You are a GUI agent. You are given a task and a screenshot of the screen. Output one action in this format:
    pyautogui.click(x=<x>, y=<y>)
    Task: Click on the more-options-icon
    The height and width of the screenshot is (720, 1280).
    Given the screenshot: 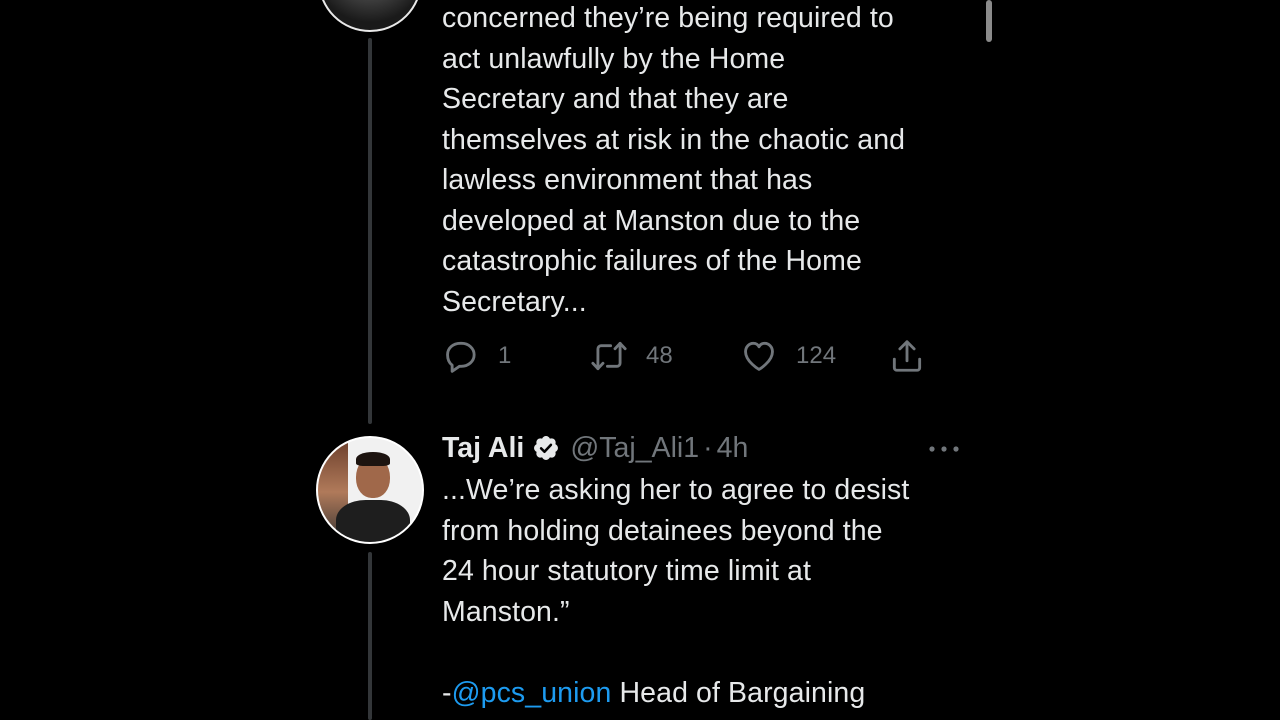 What is the action you would take?
    pyautogui.click(x=944, y=449)
    